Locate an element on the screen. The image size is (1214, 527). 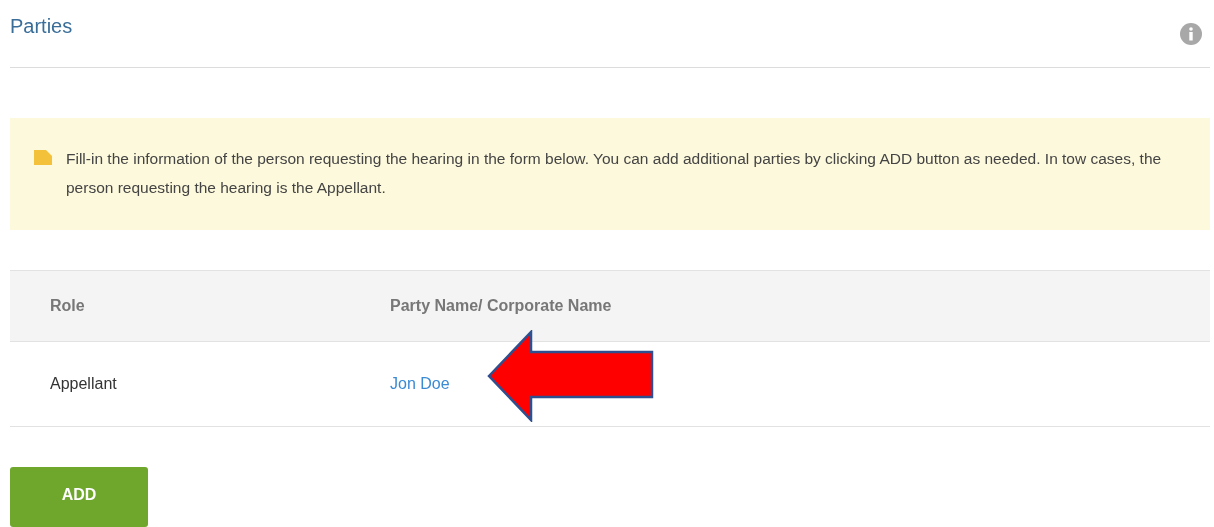
note-icon is located at coordinates (43, 157).